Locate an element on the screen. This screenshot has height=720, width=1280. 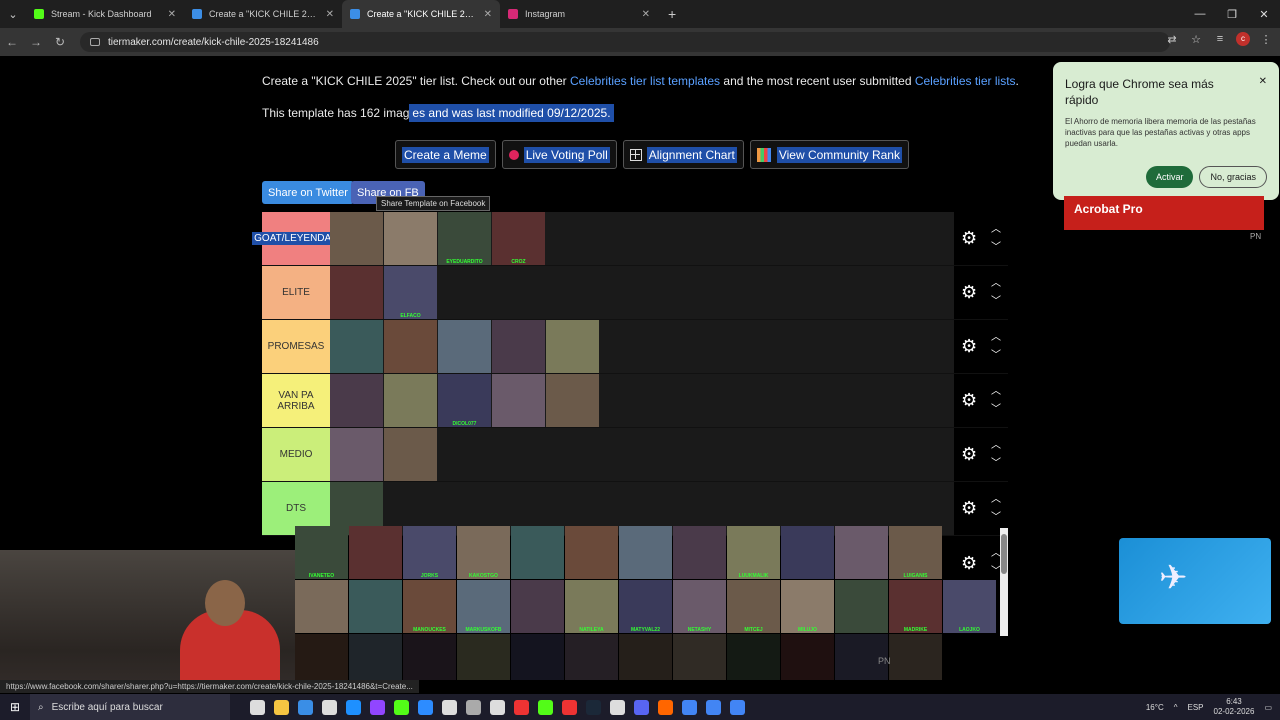
browser-tab: Stream - Kick Dashboard ✕ is located at coordinates (105, 14).